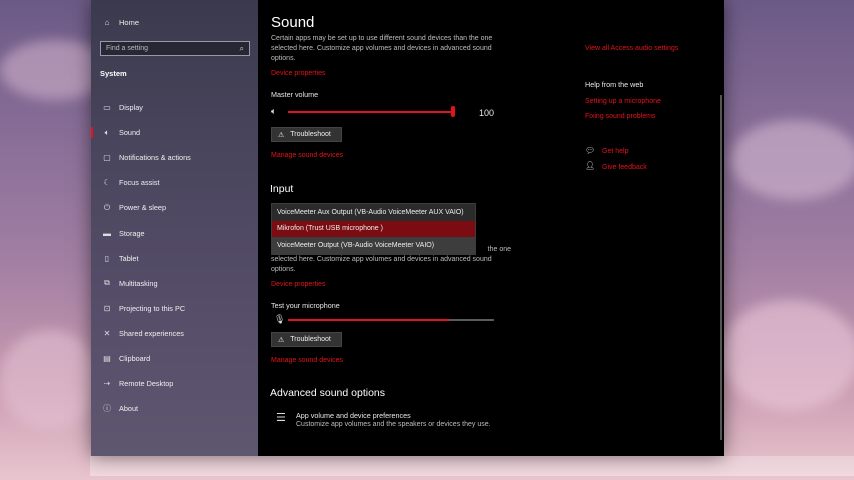  What do you see at coordinates (107, 283) in the screenshot?
I see `multitasking-icon: ⧉` at bounding box center [107, 283].